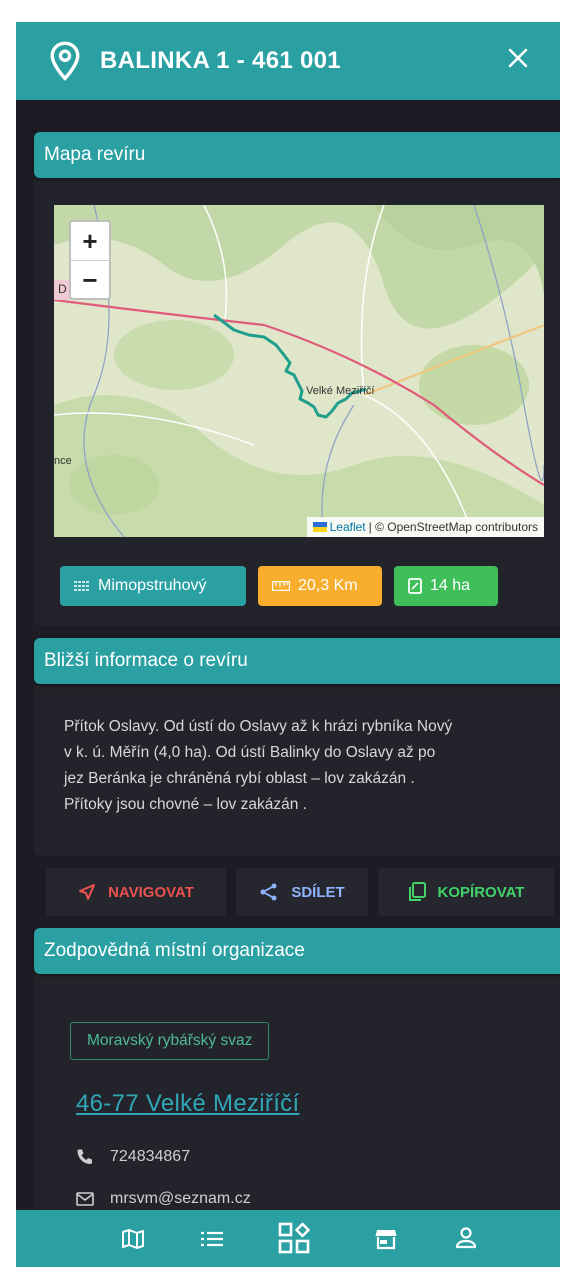 This screenshot has width=576, height=1267. I want to click on store-icon, so click(386, 1239).